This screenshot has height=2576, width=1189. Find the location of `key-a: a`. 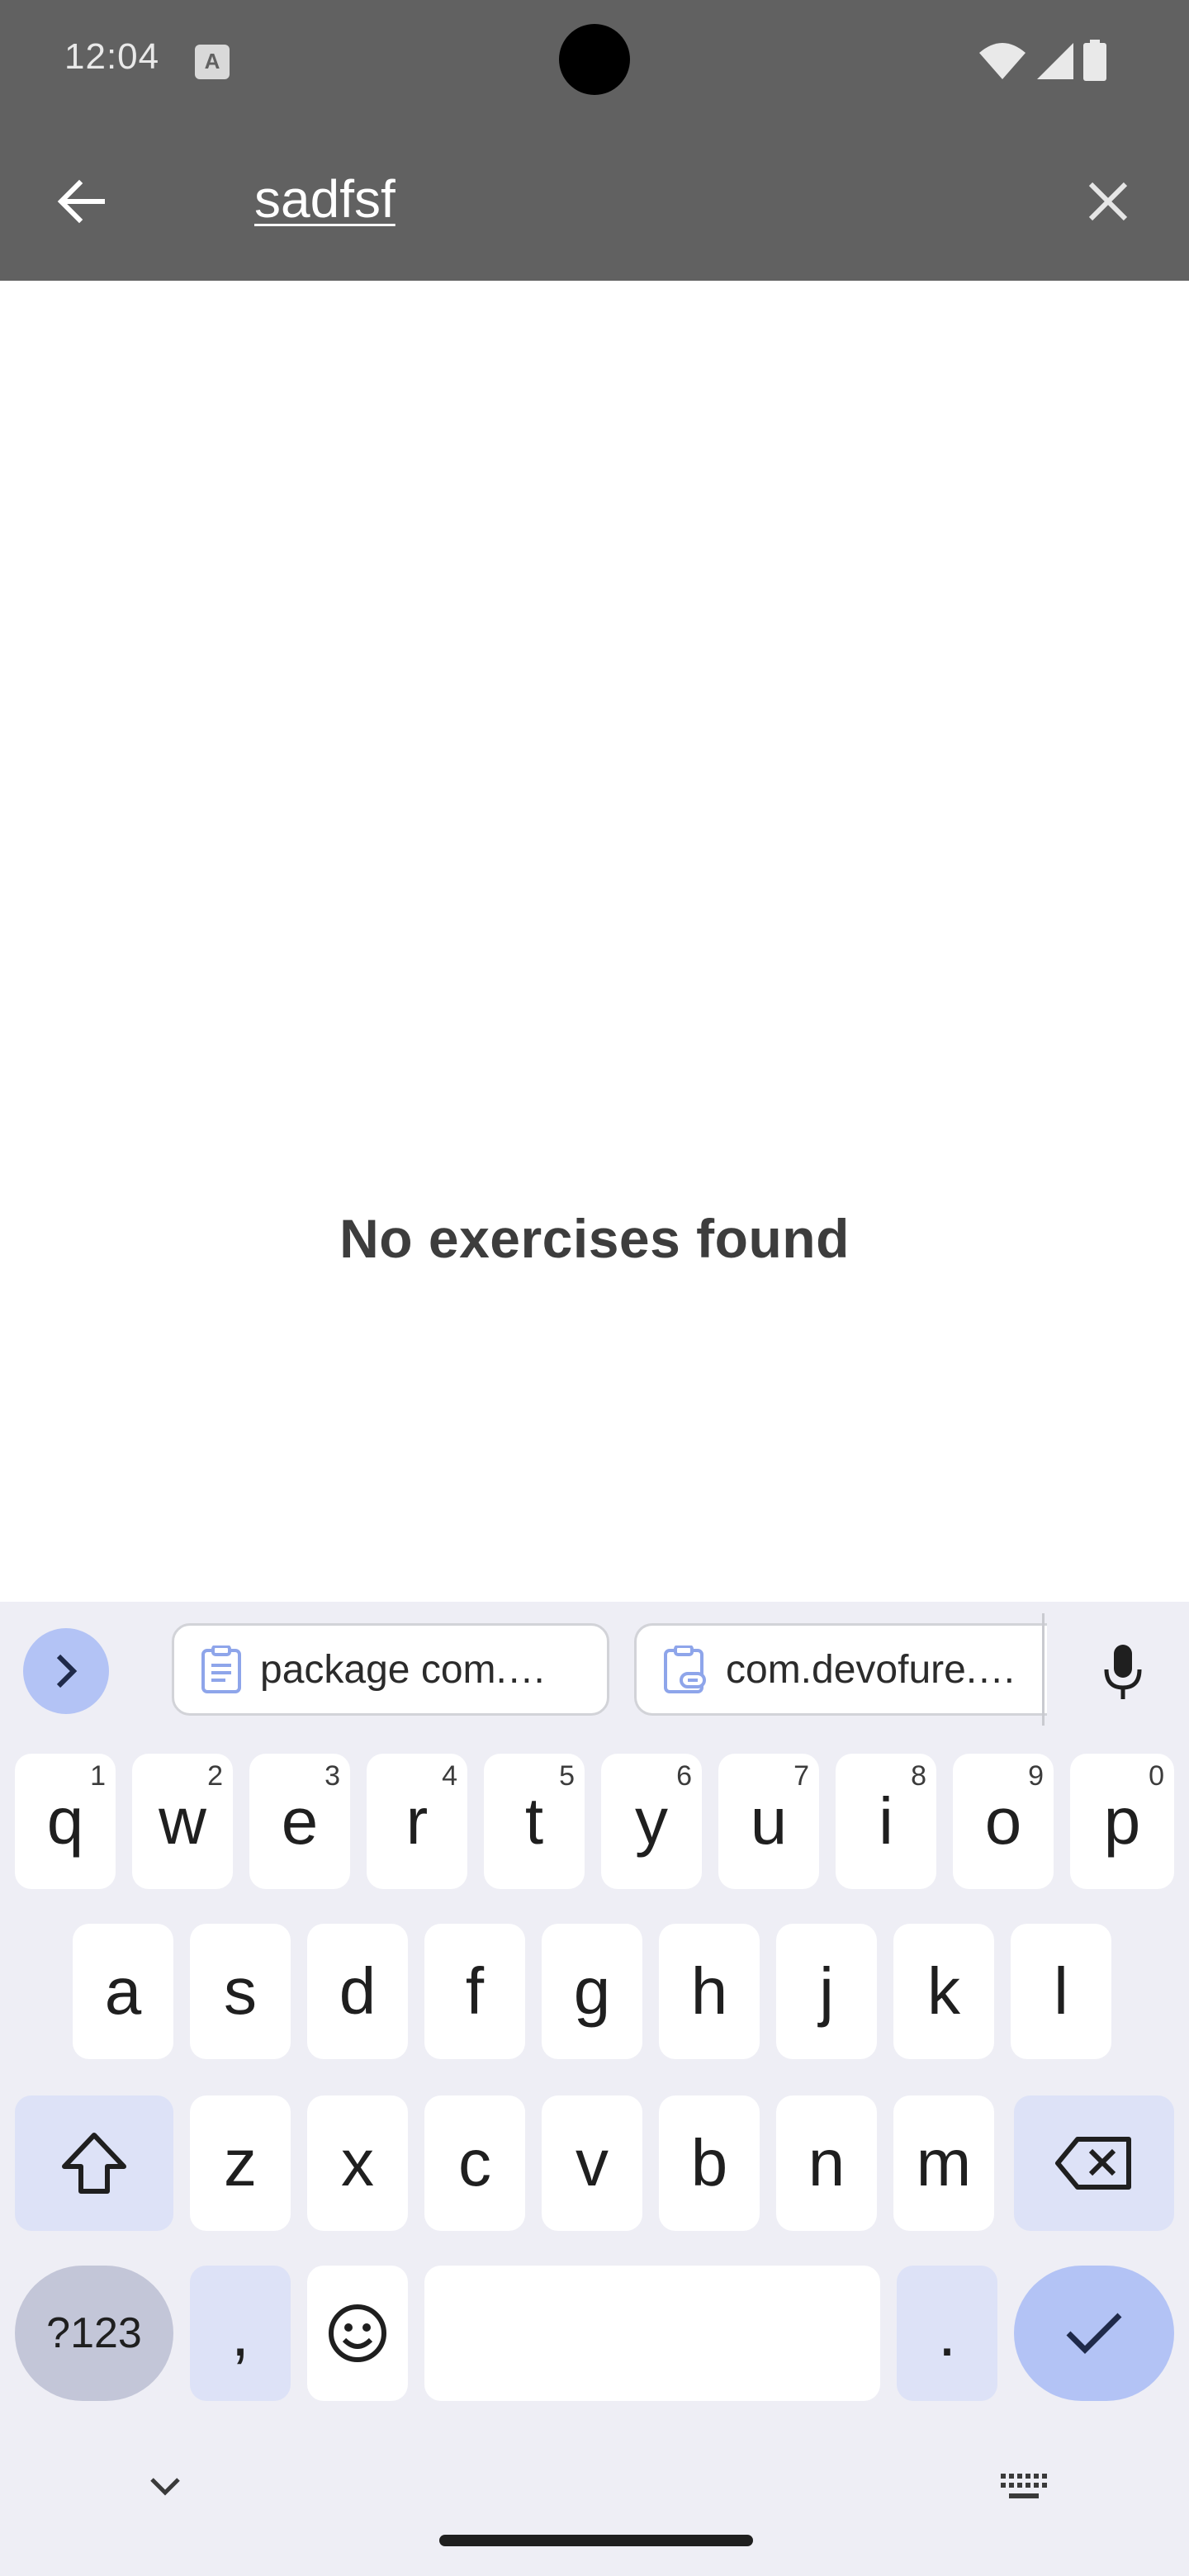

key-a: a is located at coordinates (123, 1991).